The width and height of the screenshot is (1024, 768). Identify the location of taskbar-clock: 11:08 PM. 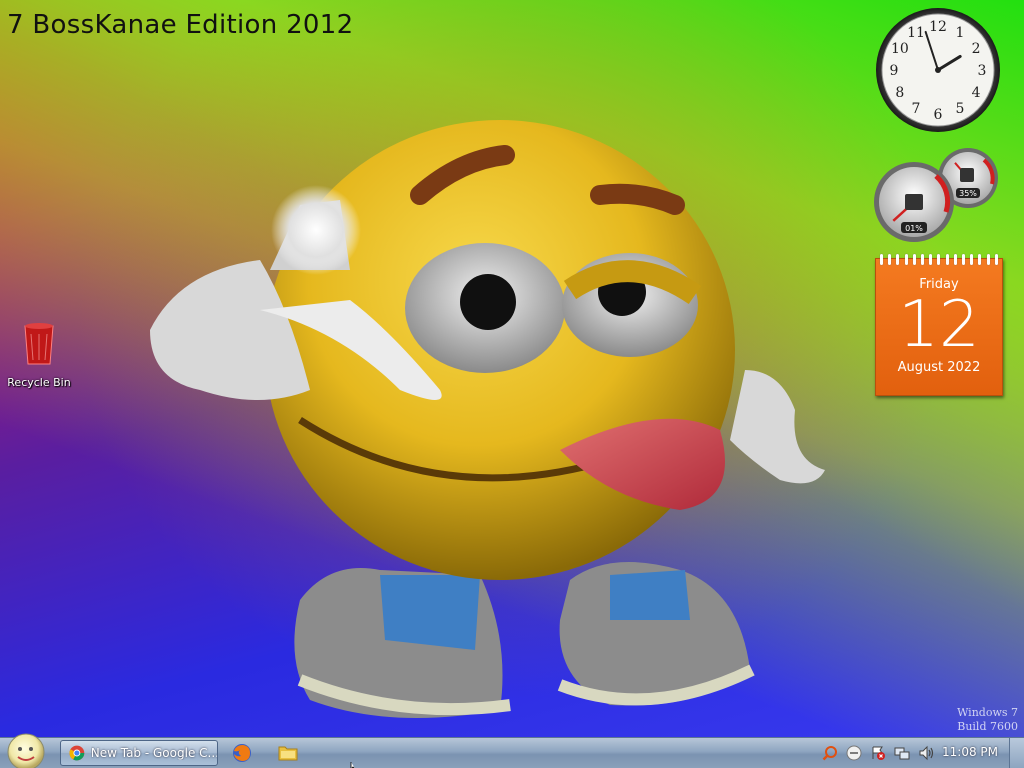
(970, 752).